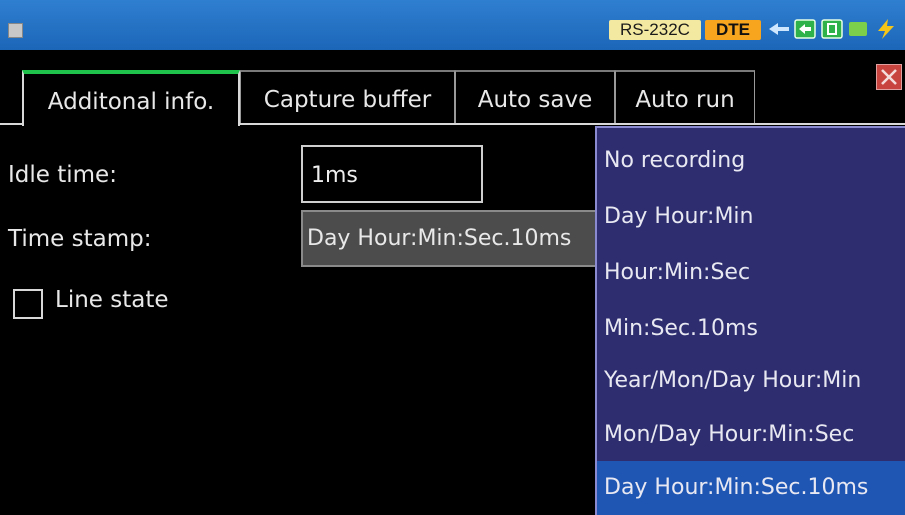 The width and height of the screenshot is (905, 515). I want to click on charge-icon, so click(858, 29).